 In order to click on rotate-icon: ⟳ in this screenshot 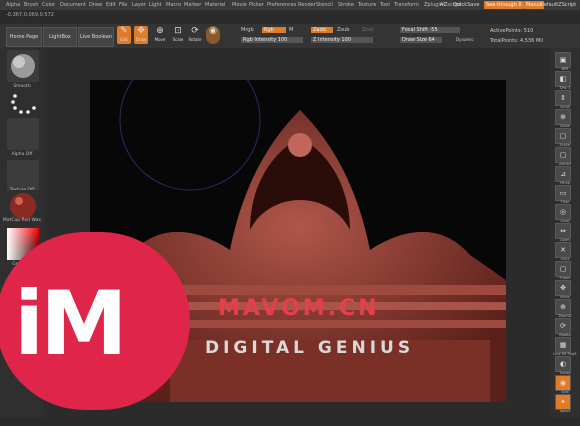, I will do `click(195, 31)`.